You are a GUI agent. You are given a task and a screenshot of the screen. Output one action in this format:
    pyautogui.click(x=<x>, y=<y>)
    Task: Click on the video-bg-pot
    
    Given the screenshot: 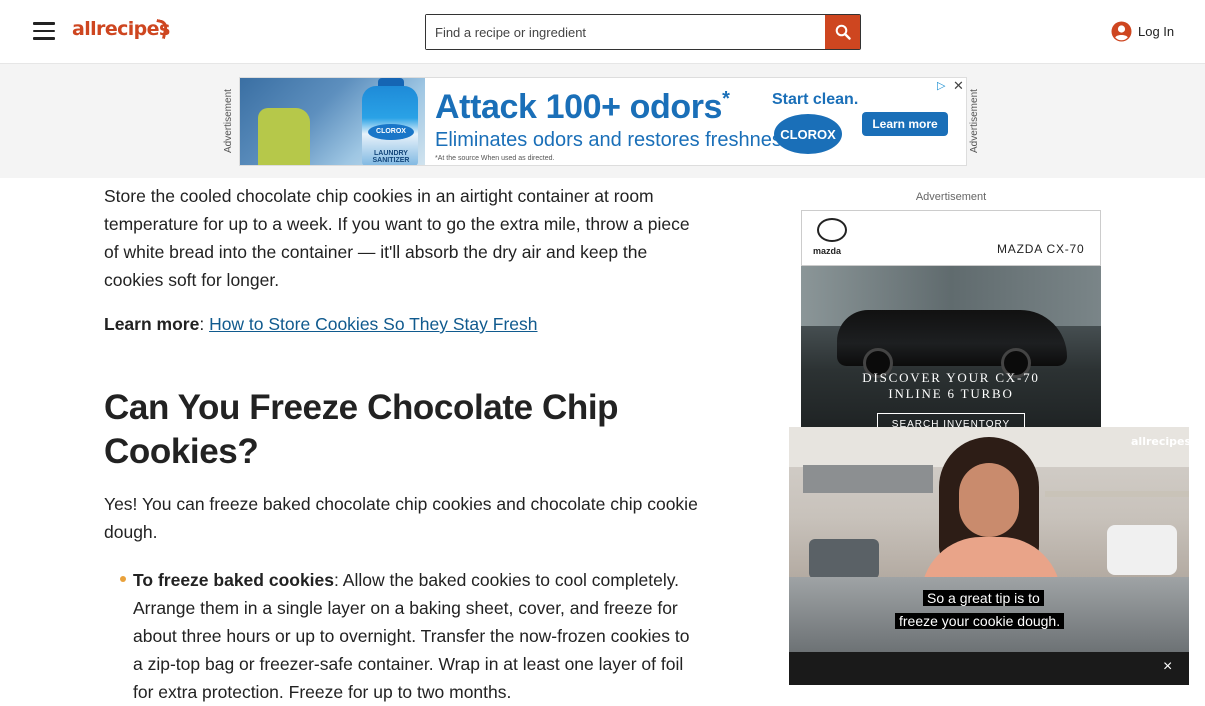 What is the action you would take?
    pyautogui.click(x=844, y=559)
    